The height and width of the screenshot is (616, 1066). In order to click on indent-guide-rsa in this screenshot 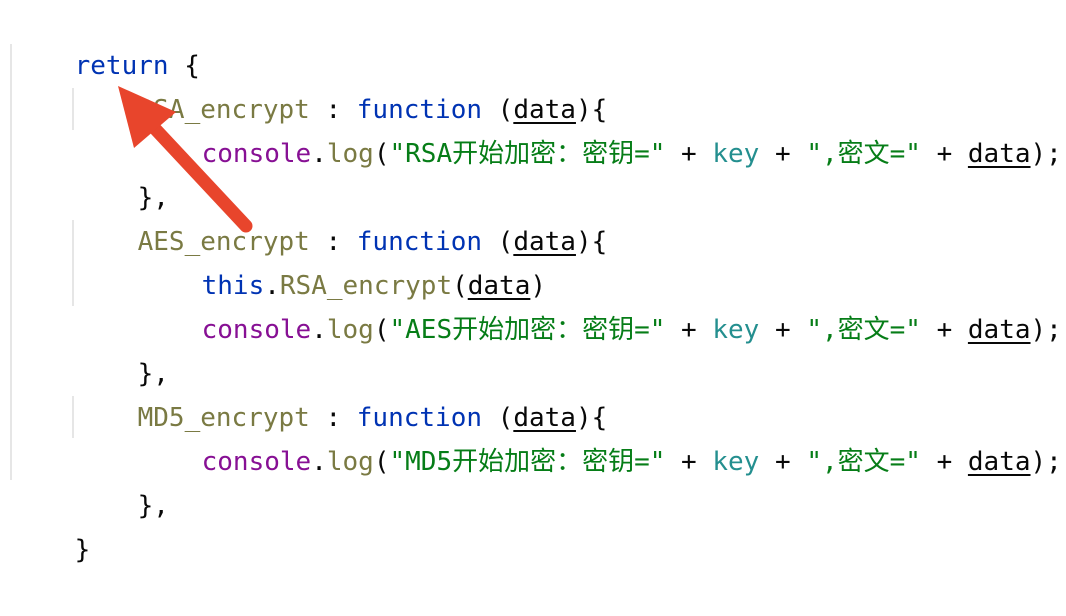, I will do `click(73, 109)`.